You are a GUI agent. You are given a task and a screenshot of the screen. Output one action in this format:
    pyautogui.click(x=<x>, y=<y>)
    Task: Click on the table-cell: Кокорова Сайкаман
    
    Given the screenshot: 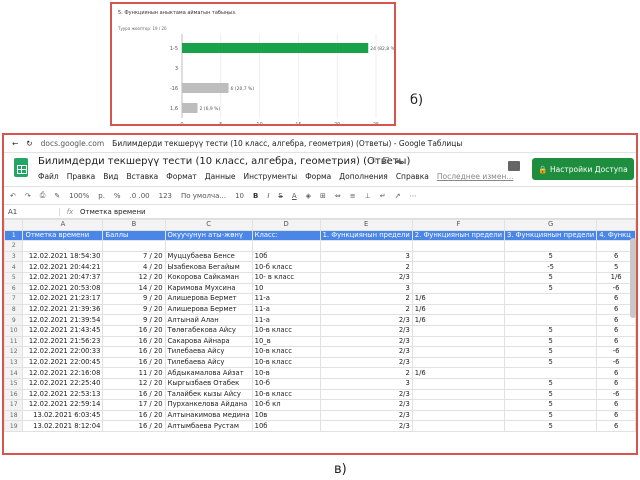 What is the action you would take?
    pyautogui.click(x=208, y=277)
    